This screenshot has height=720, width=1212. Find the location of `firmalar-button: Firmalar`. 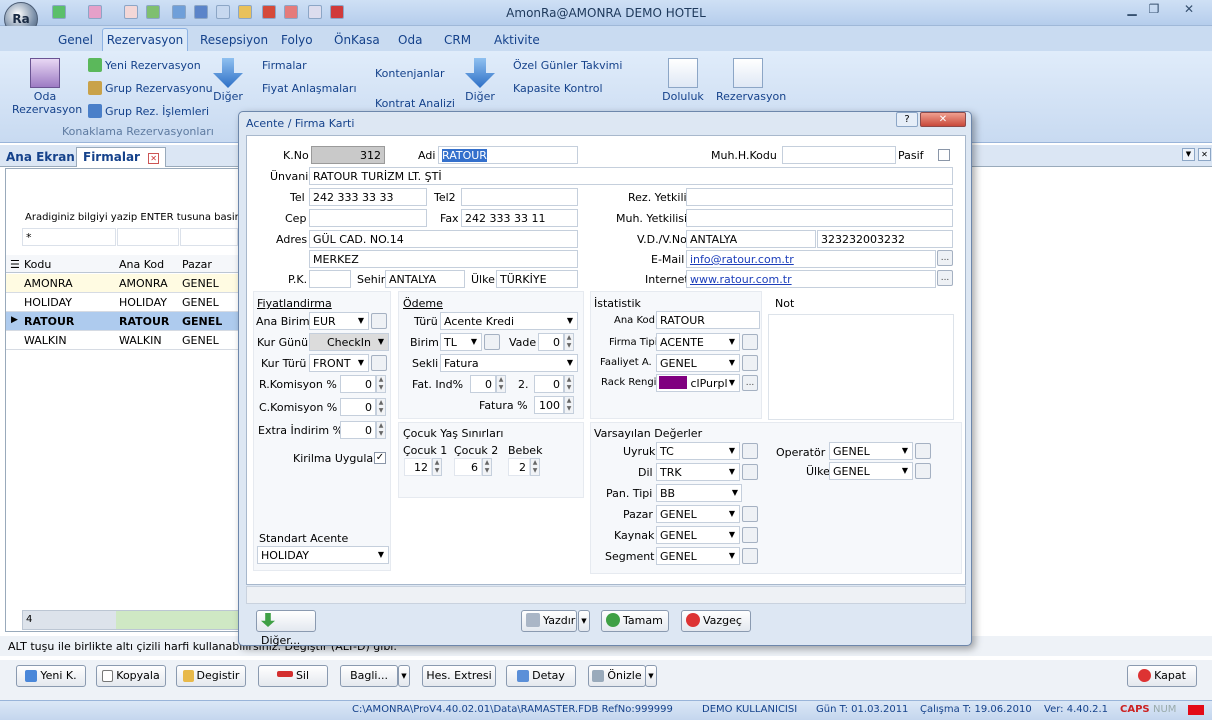

firmalar-button: Firmalar is located at coordinates (284, 65).